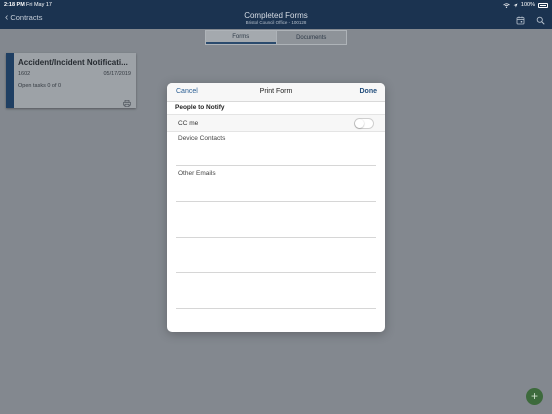 Image resolution: width=552 pixels, height=414 pixels. I want to click on page-title: Completed Forms, so click(276, 15).